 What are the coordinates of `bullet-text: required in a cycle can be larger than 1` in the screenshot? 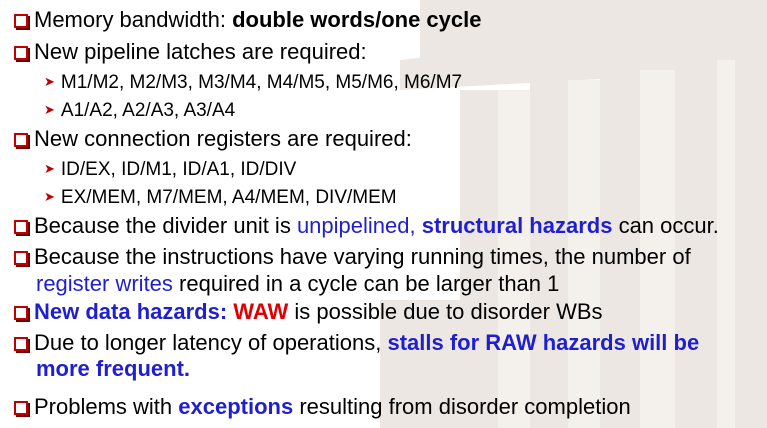 It's located at (366, 283).